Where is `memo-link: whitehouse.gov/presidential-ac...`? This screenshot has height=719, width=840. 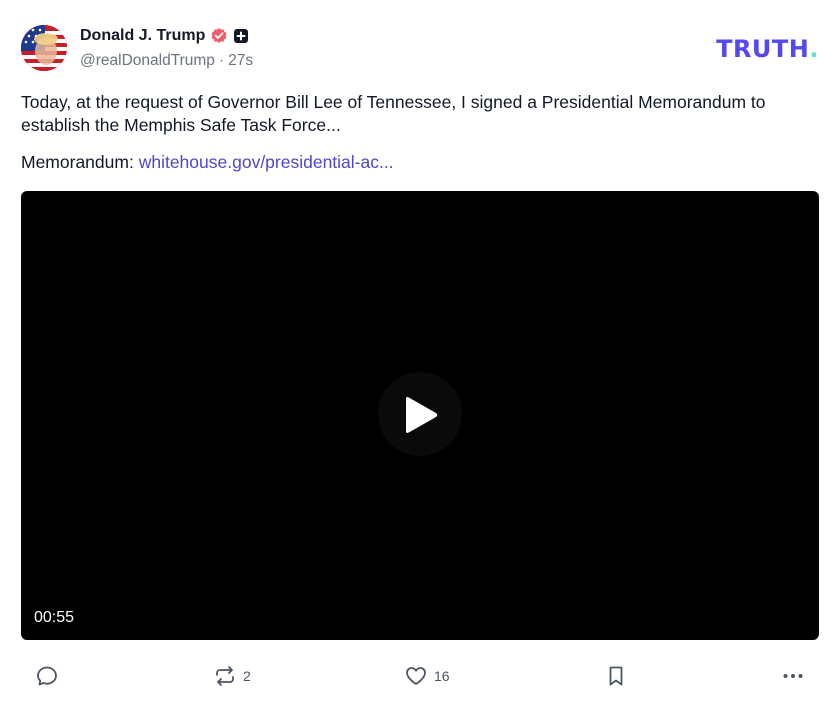 memo-link: whitehouse.gov/presidential-ac... is located at coordinates (266, 162).